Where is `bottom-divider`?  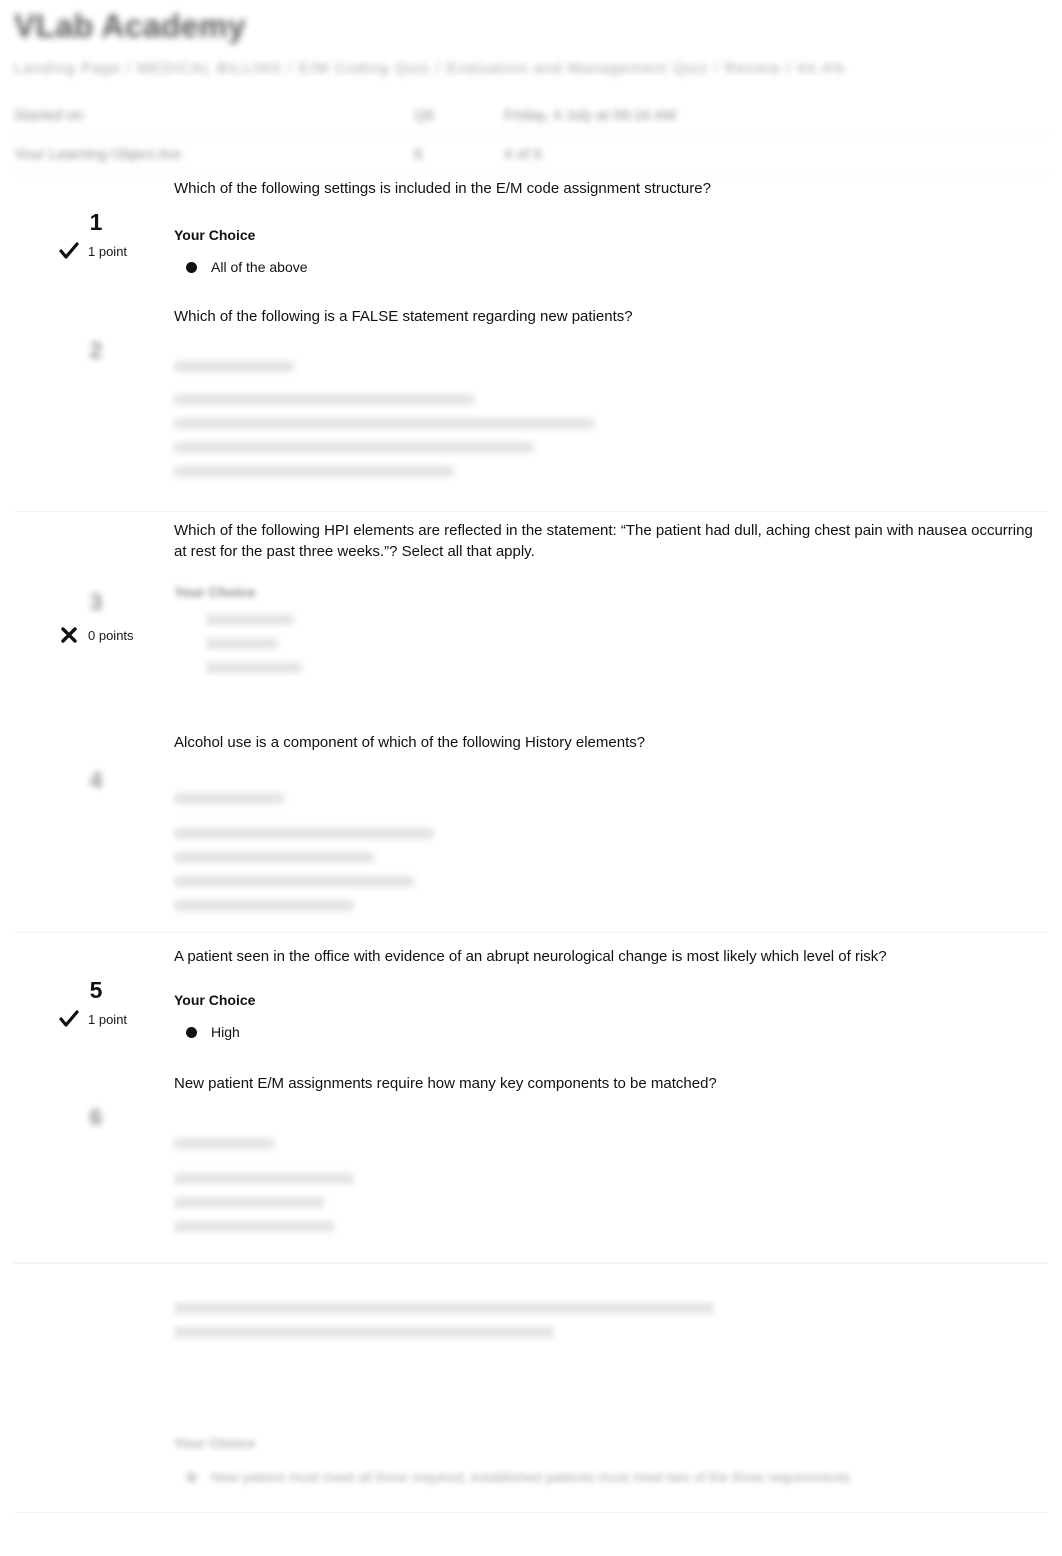
bottom-divider is located at coordinates (531, 1512).